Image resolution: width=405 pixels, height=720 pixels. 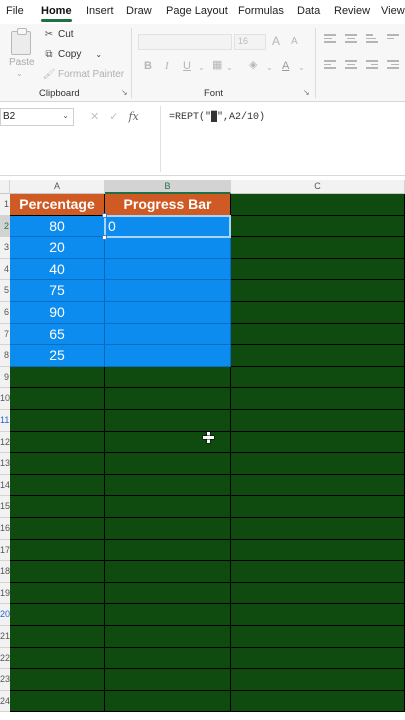 I want to click on row-header: 19, so click(x=5, y=593).